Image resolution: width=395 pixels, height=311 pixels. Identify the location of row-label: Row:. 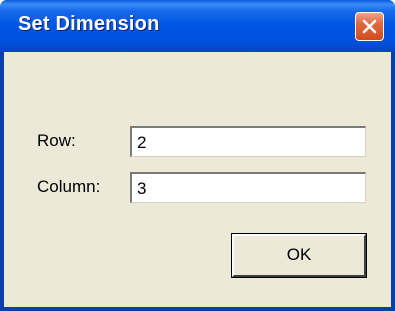
(56, 140).